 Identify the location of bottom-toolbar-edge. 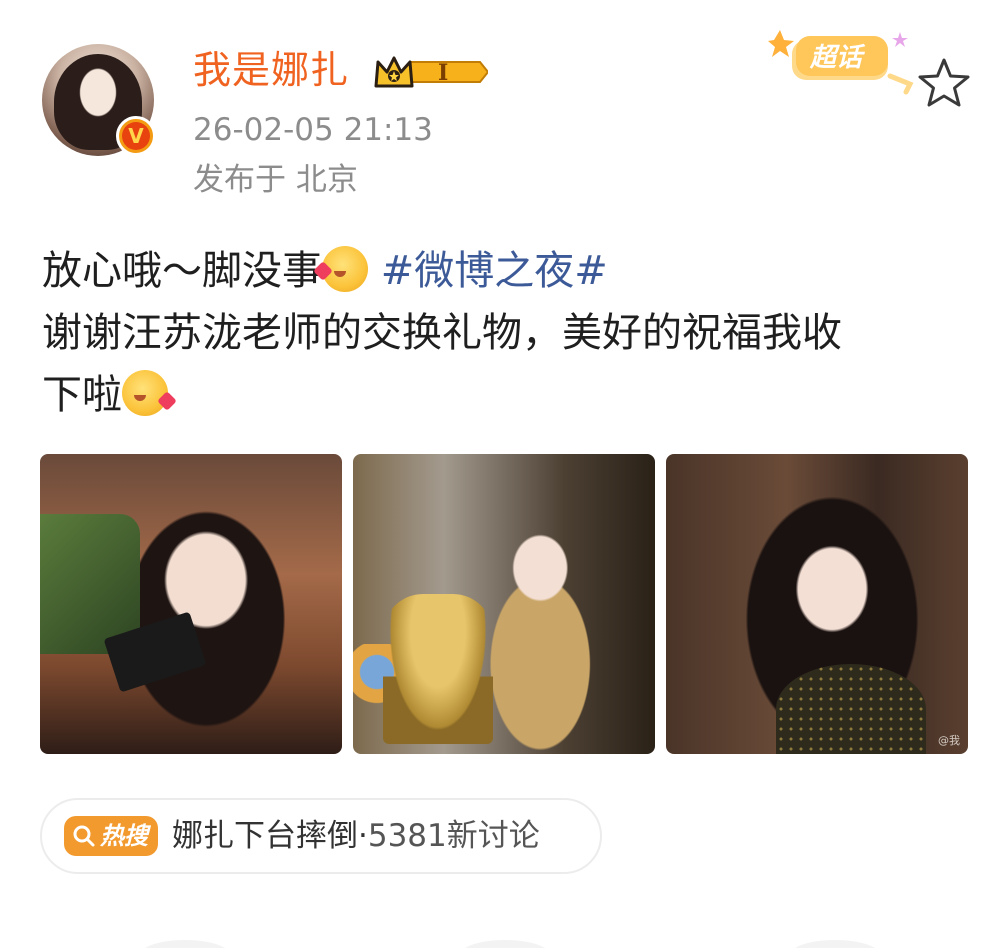
(504, 939).